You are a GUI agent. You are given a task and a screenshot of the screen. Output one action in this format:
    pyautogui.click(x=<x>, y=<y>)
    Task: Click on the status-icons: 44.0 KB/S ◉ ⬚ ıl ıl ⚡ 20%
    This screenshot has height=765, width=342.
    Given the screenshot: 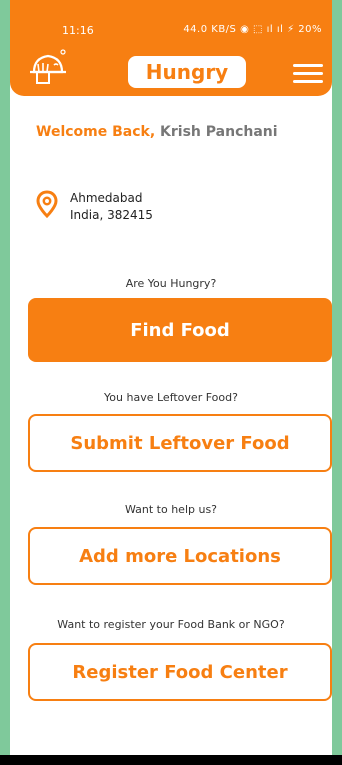 What is the action you would take?
    pyautogui.click(x=252, y=29)
    